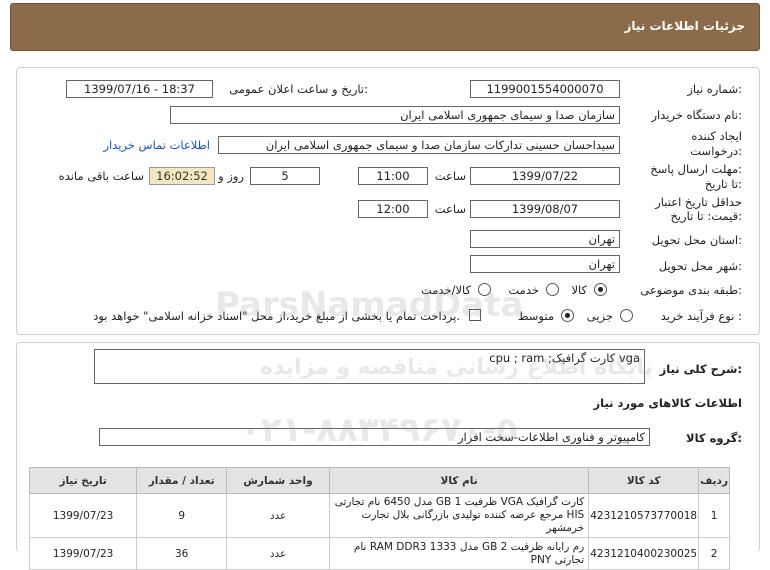  Describe the element at coordinates (599, 316) in the screenshot. I see `process-option-minor: جزیی` at that location.